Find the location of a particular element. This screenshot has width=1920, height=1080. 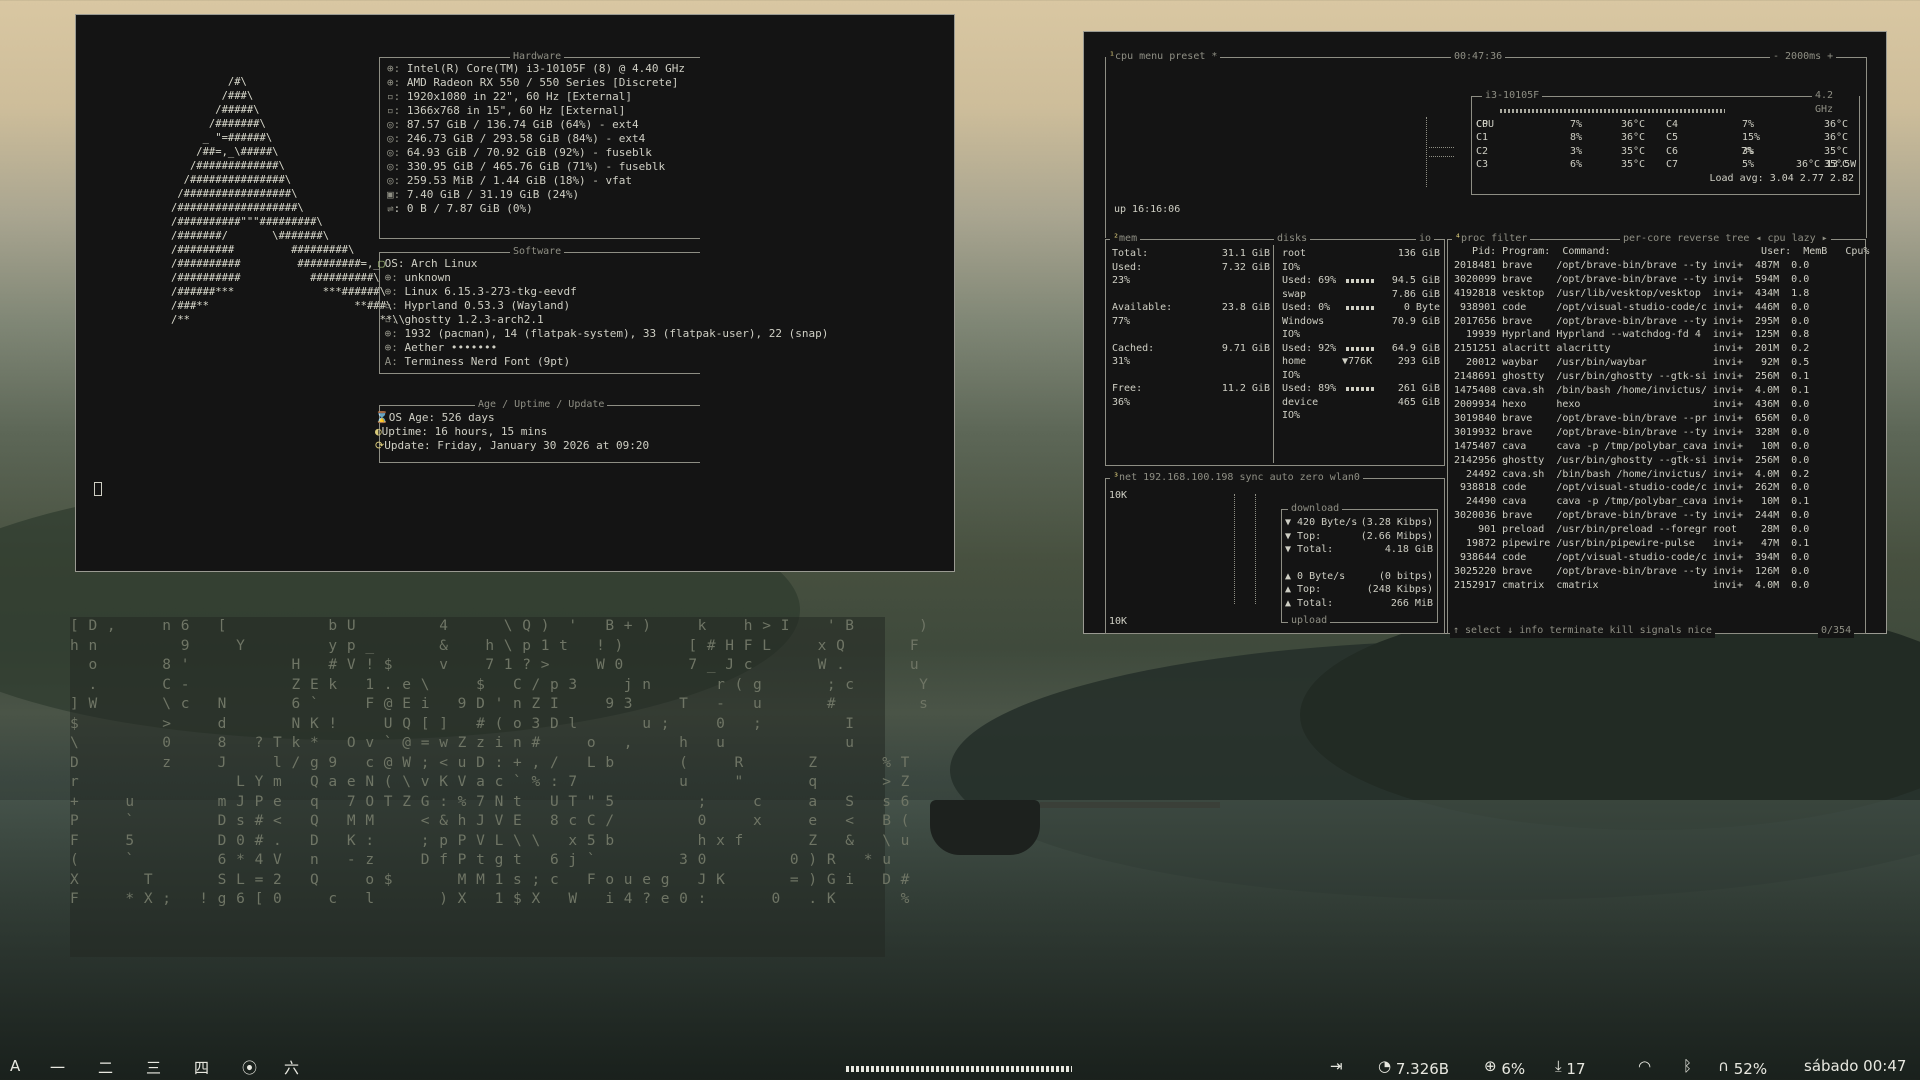

workspace-5: ⦿ is located at coordinates (249, 1067).